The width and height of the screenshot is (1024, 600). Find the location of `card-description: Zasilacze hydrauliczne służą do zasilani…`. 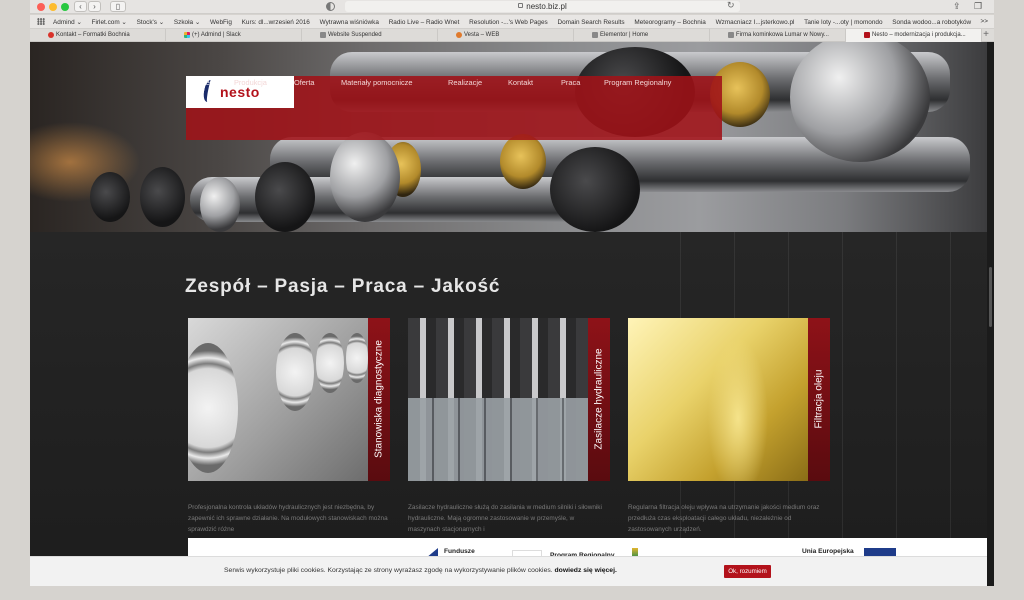

card-description: Zasilacze hydrauliczne służą do zasilani… is located at coordinates (505, 519).